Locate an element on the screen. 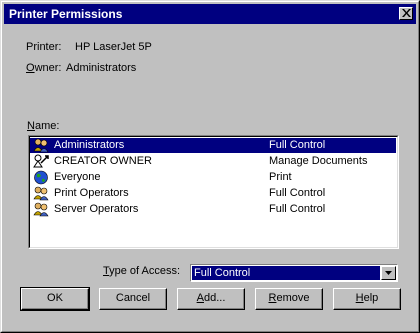 This screenshot has height=333, width=420. printer-value: HP LaserJet 5P is located at coordinates (113, 47).